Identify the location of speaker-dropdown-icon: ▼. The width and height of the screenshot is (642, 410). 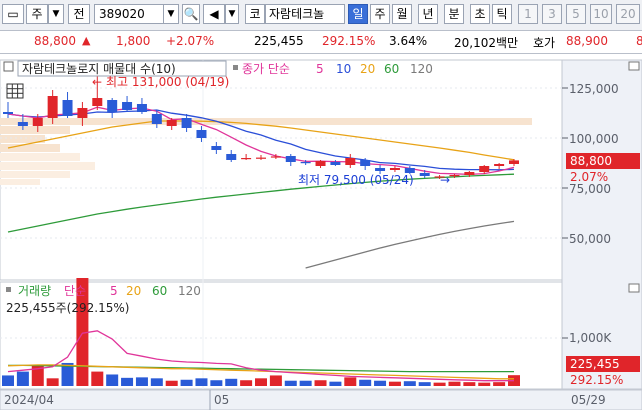
(232, 14).